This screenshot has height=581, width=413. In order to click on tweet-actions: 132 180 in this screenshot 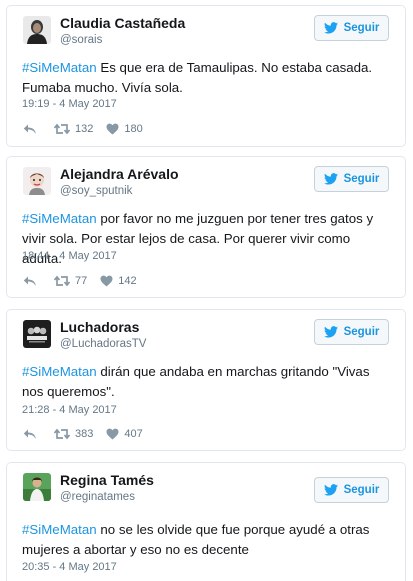, I will do `click(83, 129)`.